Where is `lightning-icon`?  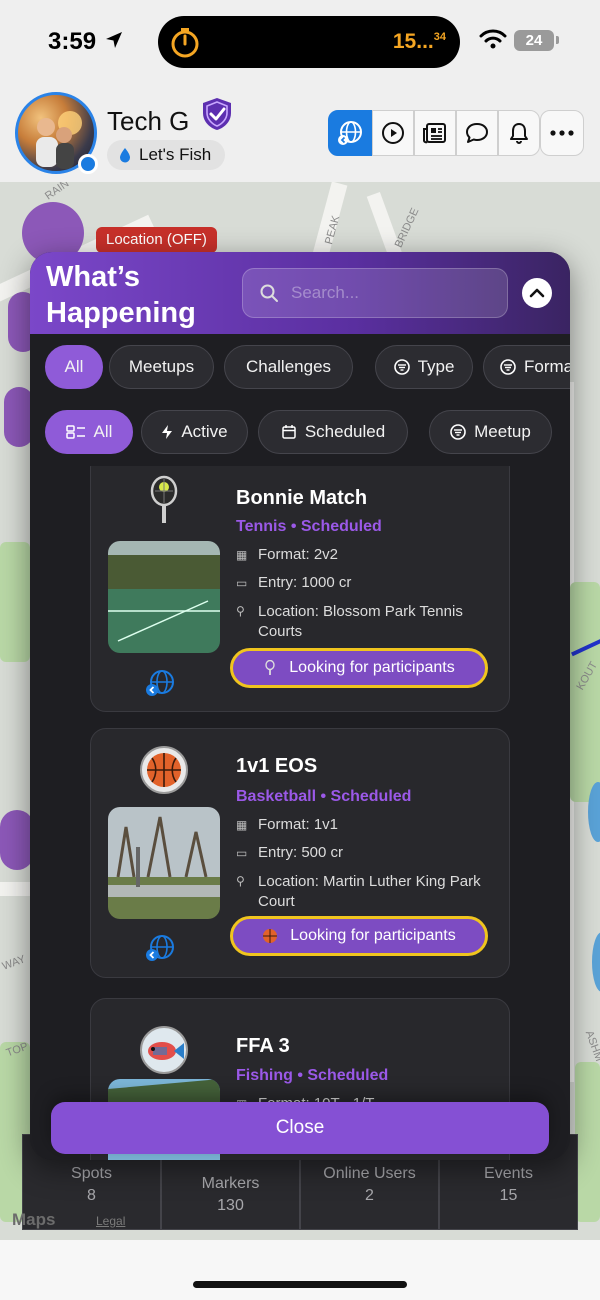 lightning-icon is located at coordinates (167, 432).